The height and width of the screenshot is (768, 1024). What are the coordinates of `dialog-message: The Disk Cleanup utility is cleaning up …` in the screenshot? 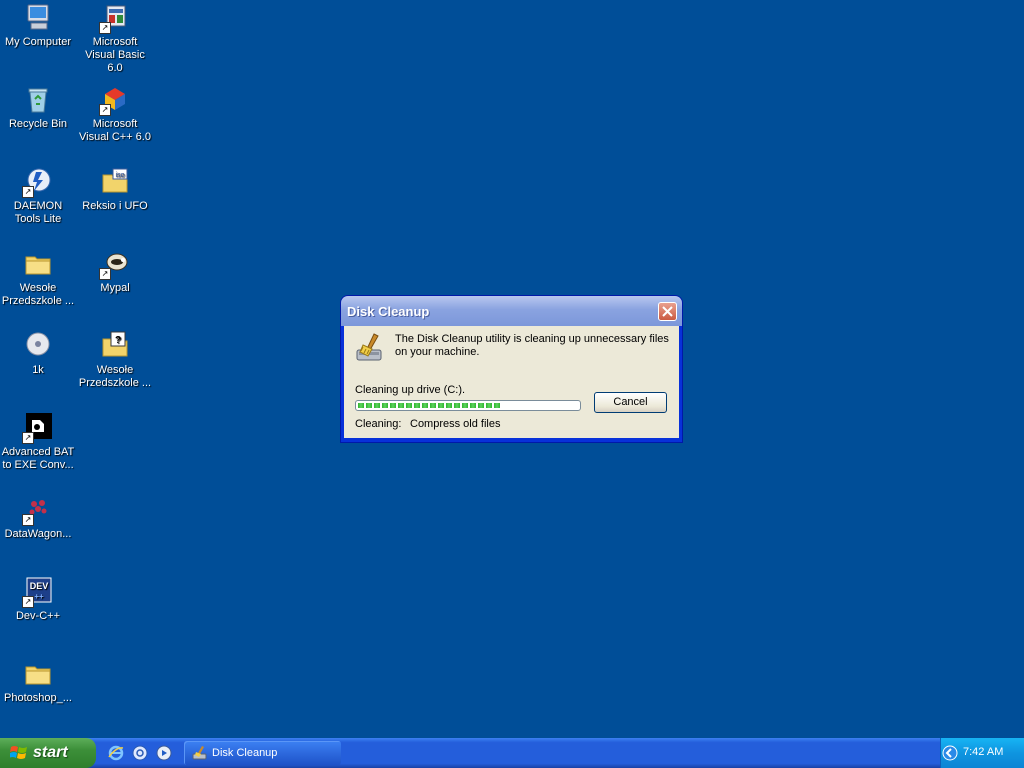 It's located at (532, 345).